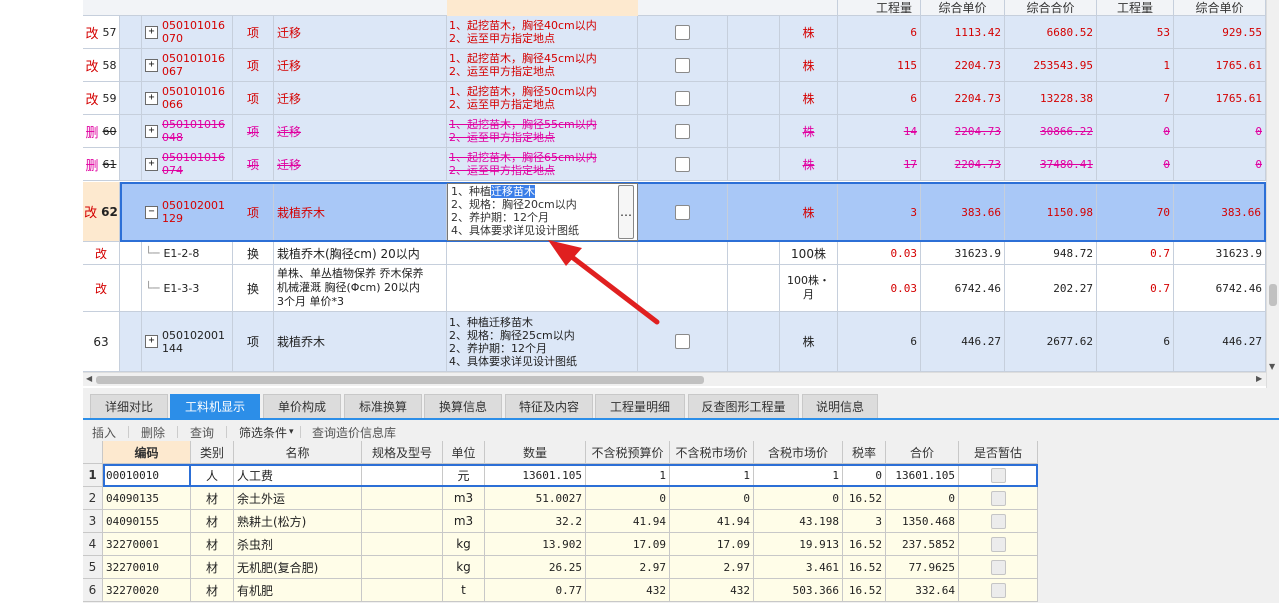 This screenshot has width=1279, height=603. Describe the element at coordinates (535, 475) in the screenshot. I see `resource-qty-cell: 13601.105` at that location.